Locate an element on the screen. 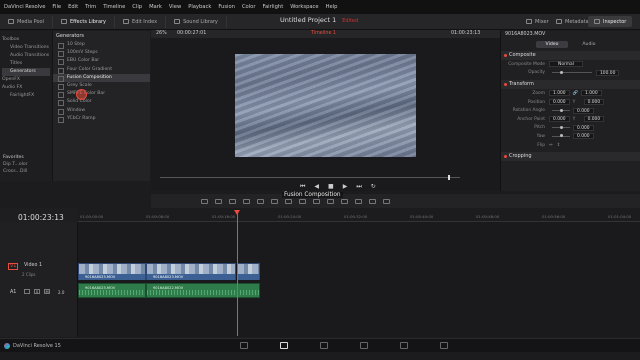 The image size is (640, 360). anchor-x-value: 0.000 is located at coordinates (559, 119).